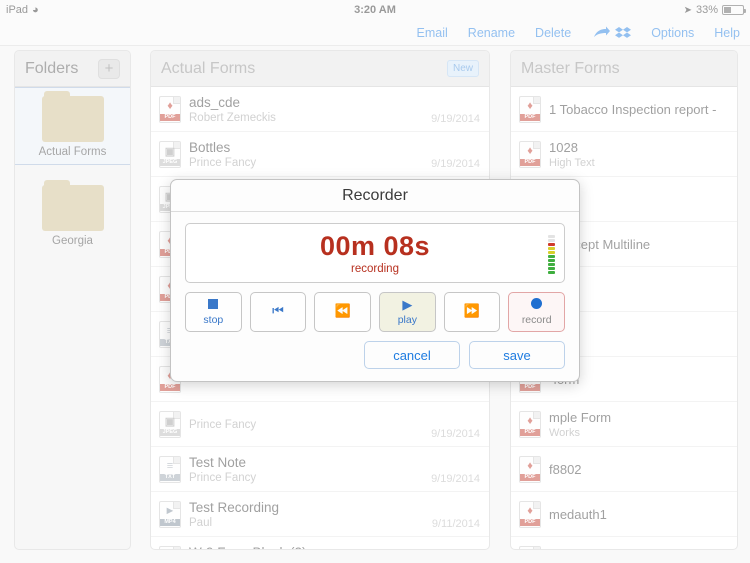 The width and height of the screenshot is (750, 563). What do you see at coordinates (537, 305) in the screenshot?
I see `record-circle-icon` at bounding box center [537, 305].